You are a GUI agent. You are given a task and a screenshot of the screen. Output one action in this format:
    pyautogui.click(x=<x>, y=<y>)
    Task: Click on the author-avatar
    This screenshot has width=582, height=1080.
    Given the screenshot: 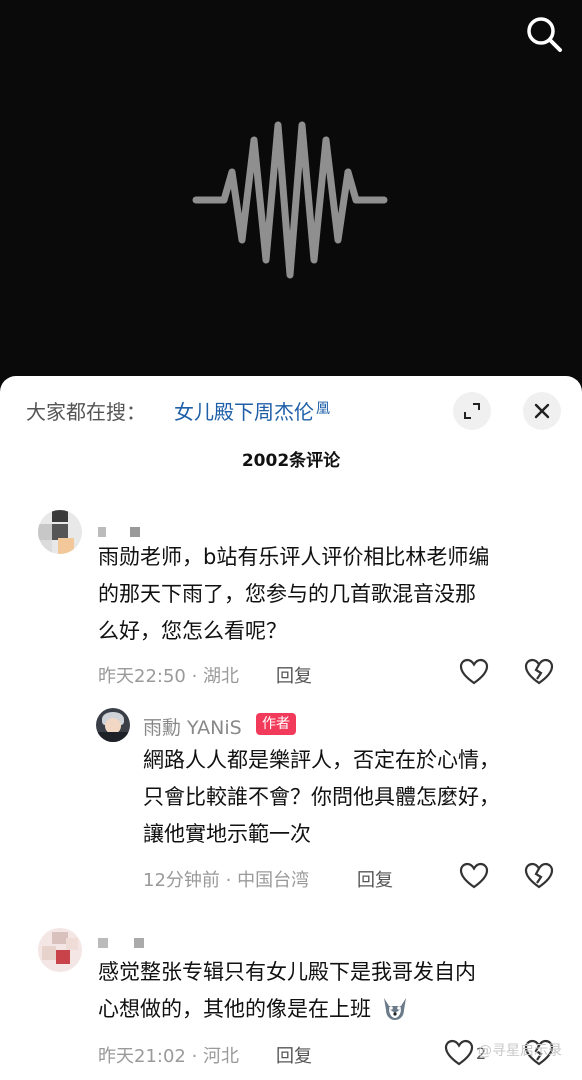 What is the action you would take?
    pyautogui.click(x=113, y=725)
    